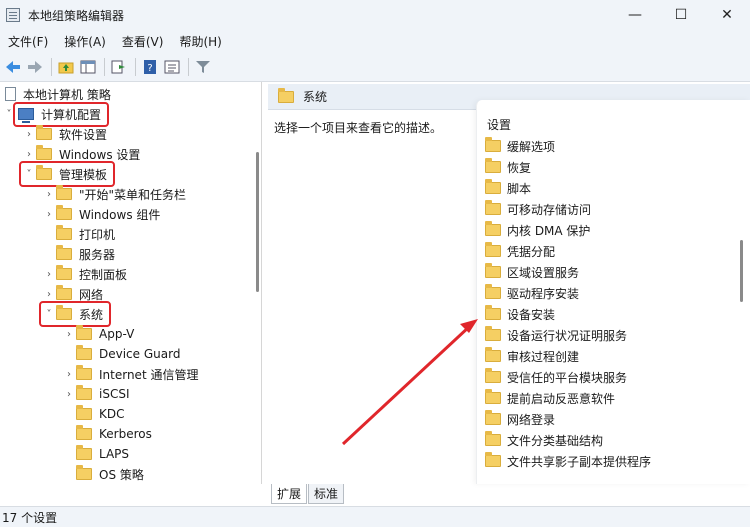 Image resolution: width=750 pixels, height=527 pixels. Describe the element at coordinates (520, 314) in the screenshot. I see `settings-item: 设备安装` at that location.